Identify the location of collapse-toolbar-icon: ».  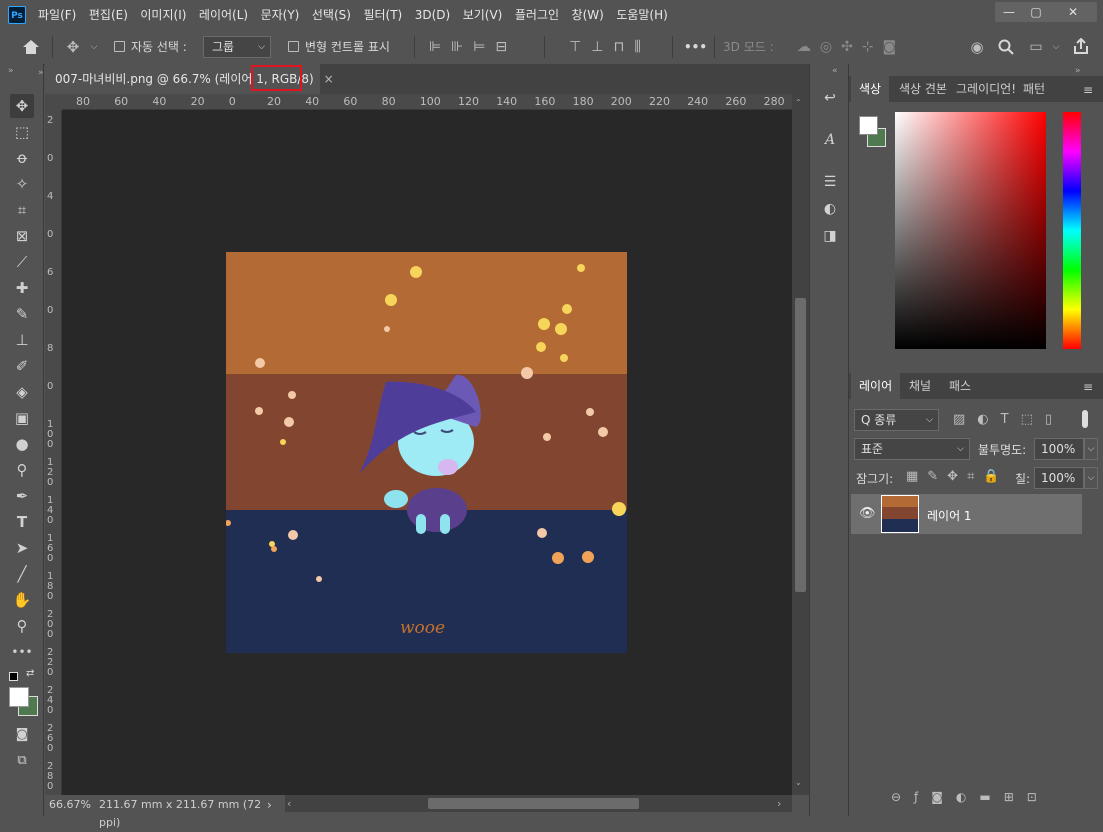
(11, 71).